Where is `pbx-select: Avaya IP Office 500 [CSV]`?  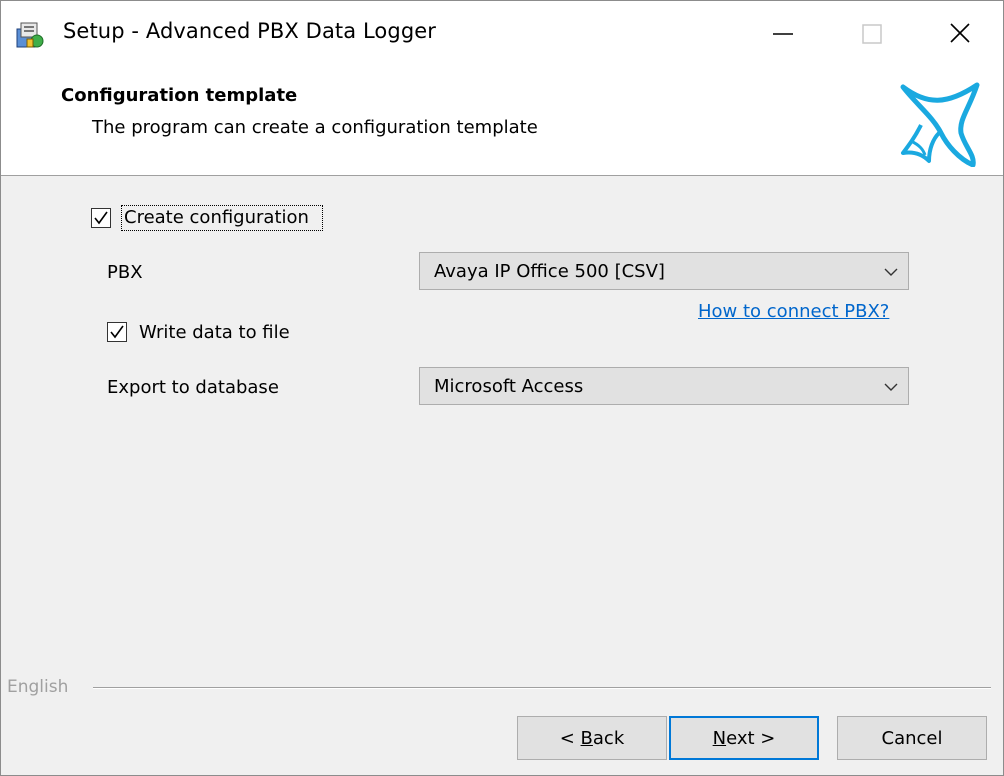
pbx-select: Avaya IP Office 500 [CSV] is located at coordinates (664, 271).